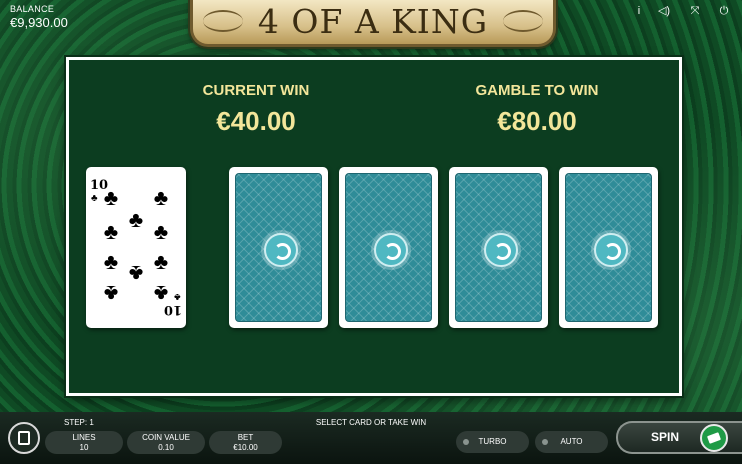 The width and height of the screenshot is (742, 464). I want to click on lines-selector: LINES 10, so click(84, 442).